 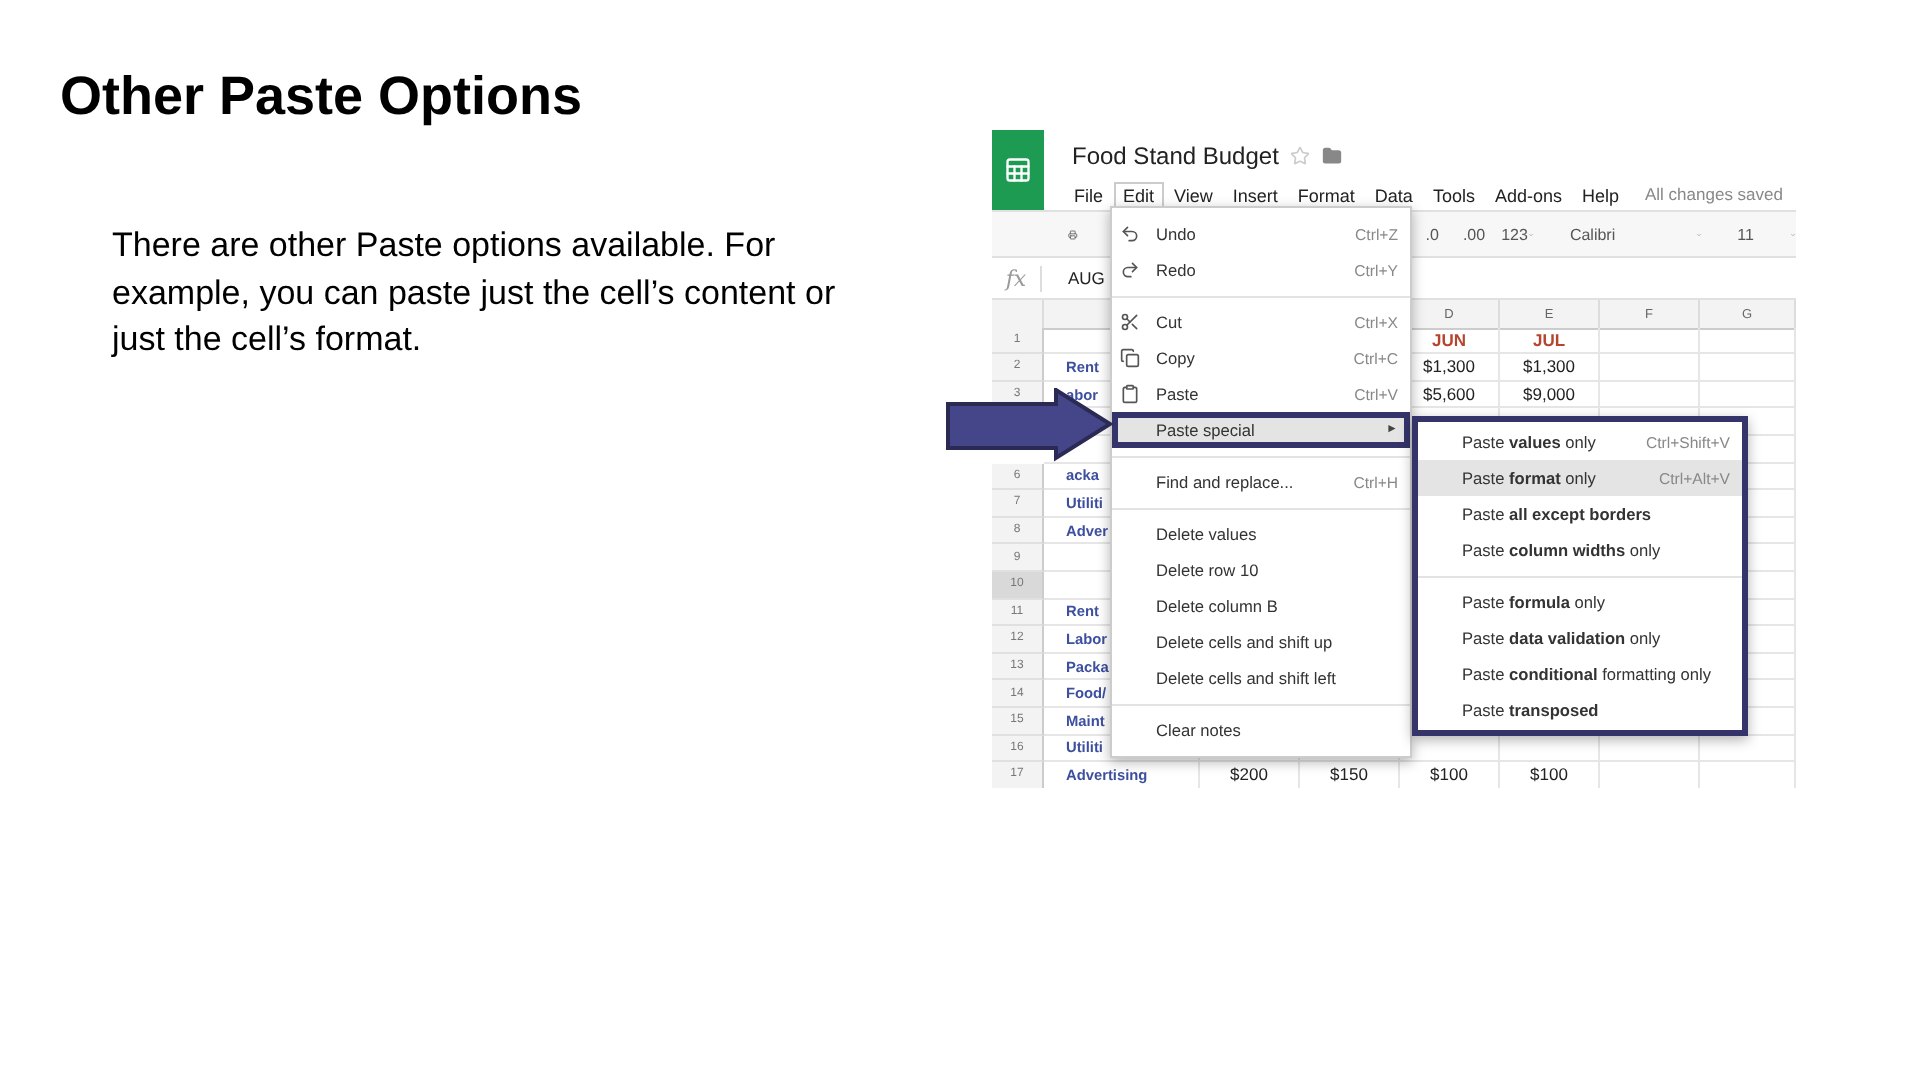 I want to click on save-status: All changes saved, so click(x=1714, y=194).